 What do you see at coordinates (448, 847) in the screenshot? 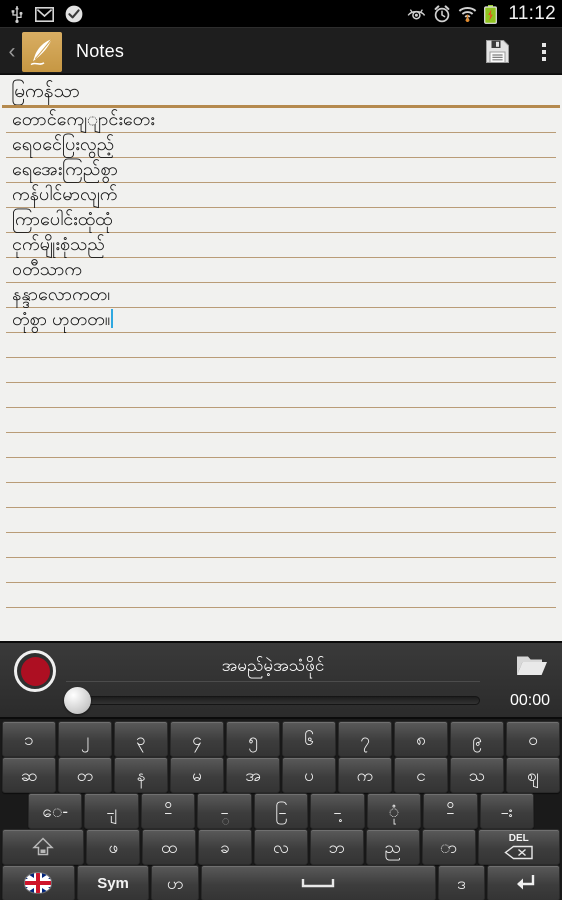
I see `key-letter: ာ` at bounding box center [448, 847].